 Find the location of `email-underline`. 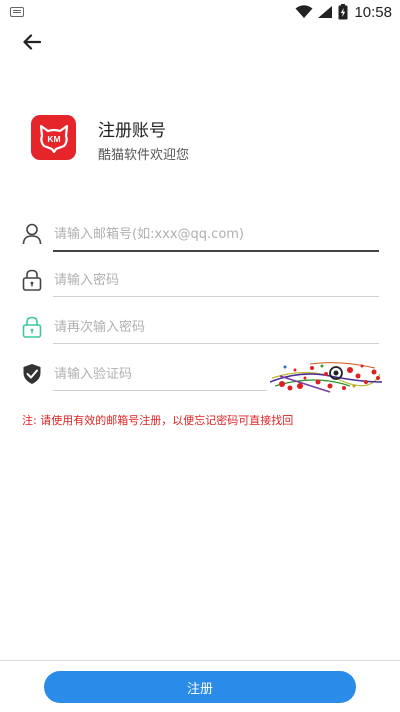

email-underline is located at coordinates (216, 251).